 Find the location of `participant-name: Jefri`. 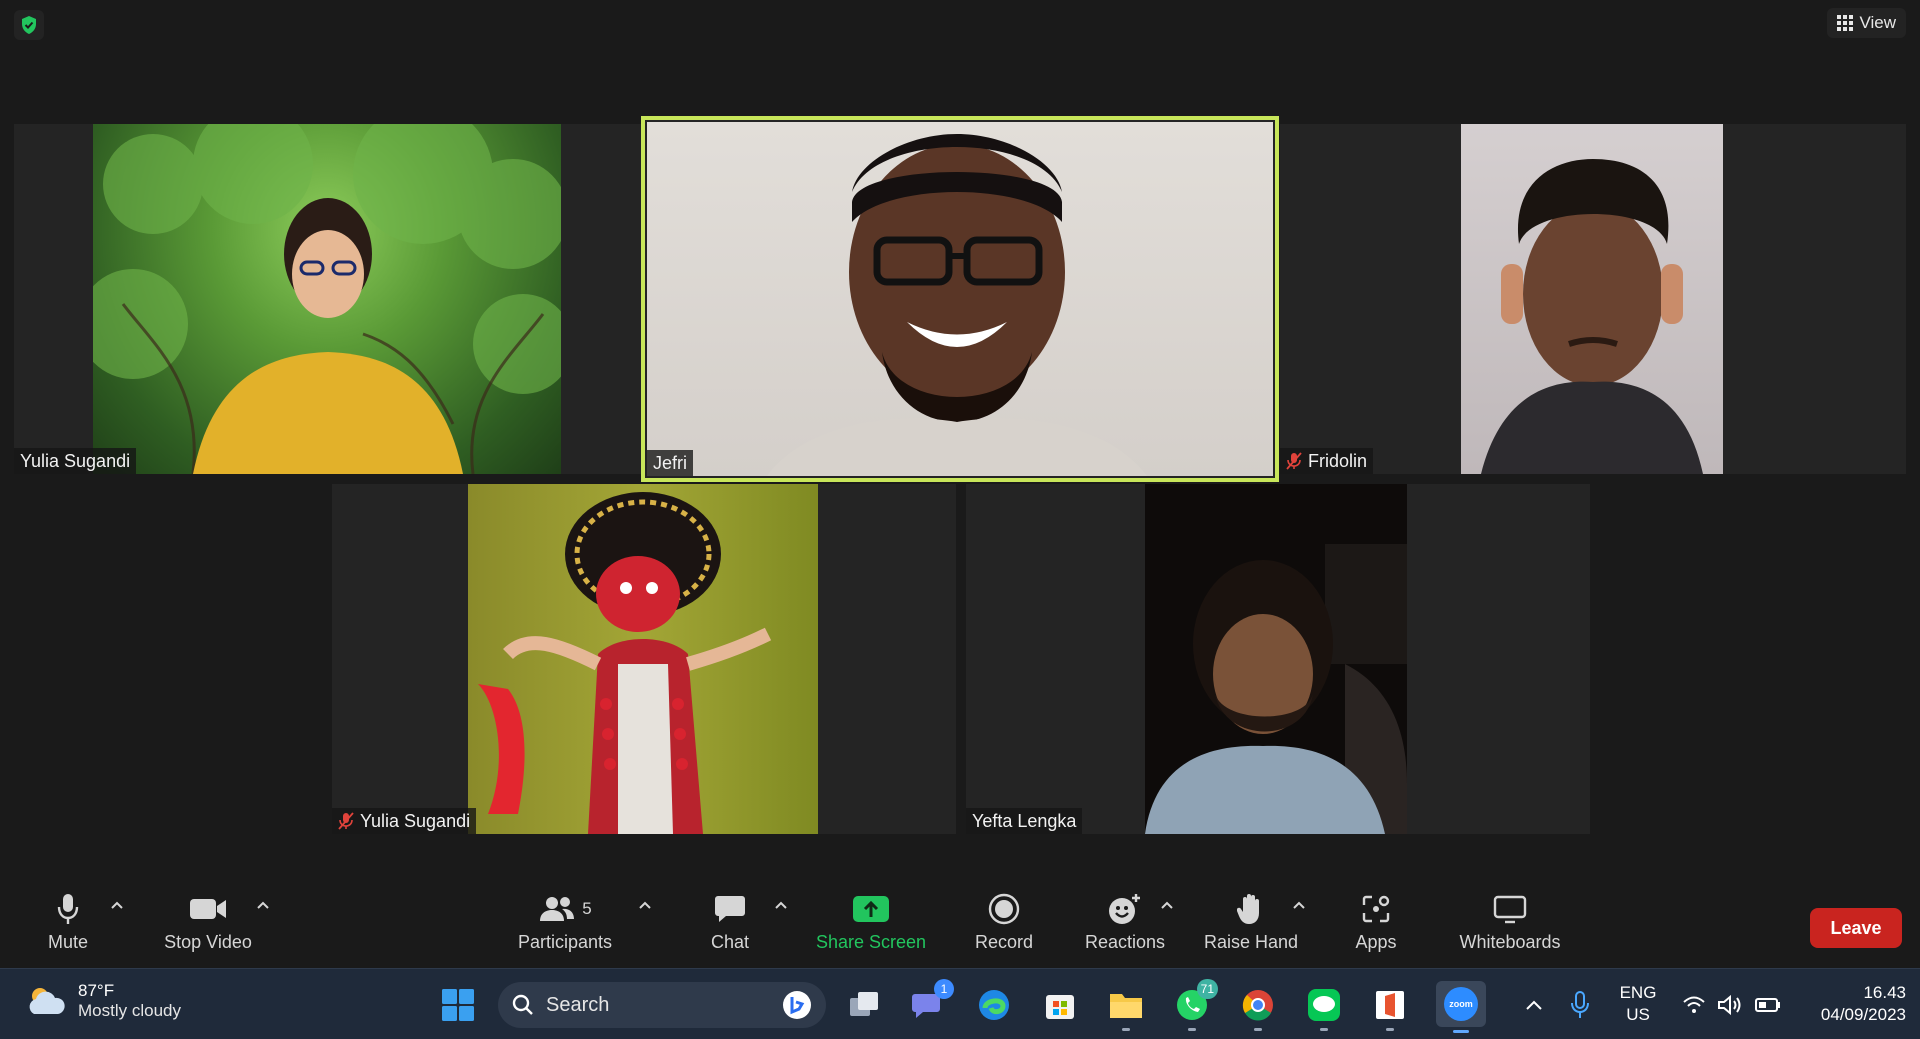

participant-name: Jefri is located at coordinates (670, 462).